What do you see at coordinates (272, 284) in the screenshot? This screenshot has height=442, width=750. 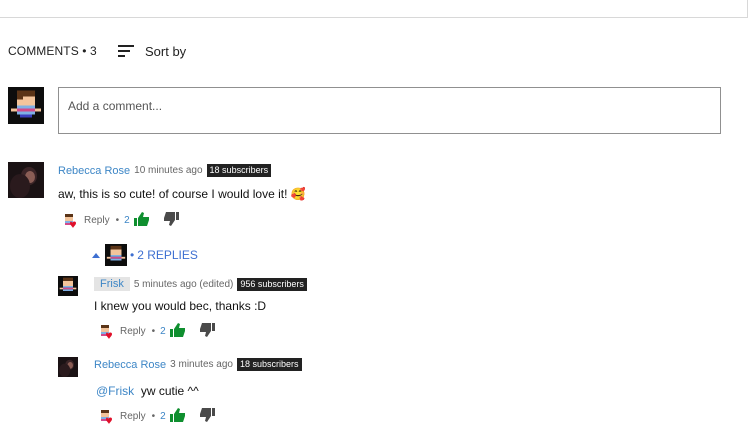 I see `subscriber-badge: 956 subscribers` at bounding box center [272, 284].